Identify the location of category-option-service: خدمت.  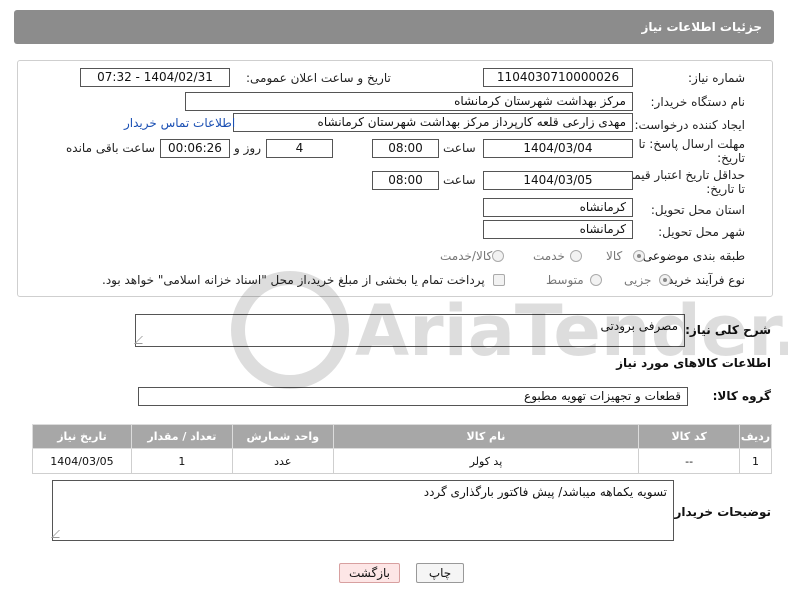
(549, 256).